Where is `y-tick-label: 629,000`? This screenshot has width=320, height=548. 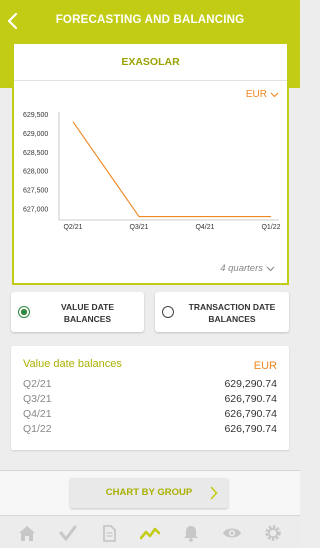 y-tick-label: 629,000 is located at coordinates (35, 134).